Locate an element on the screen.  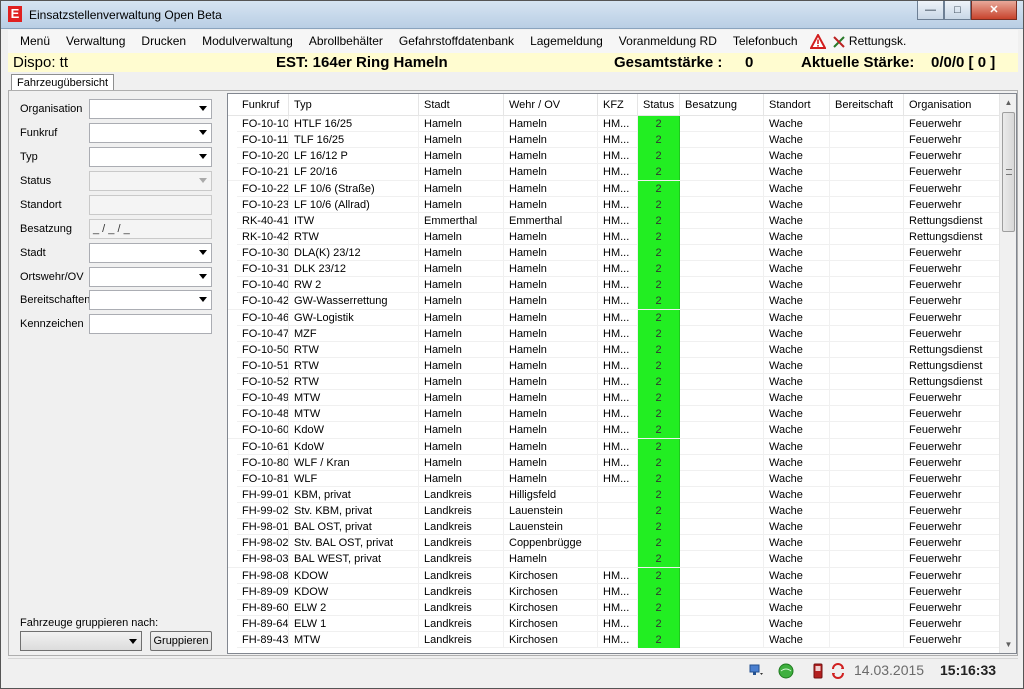
group-select is located at coordinates (81, 641).